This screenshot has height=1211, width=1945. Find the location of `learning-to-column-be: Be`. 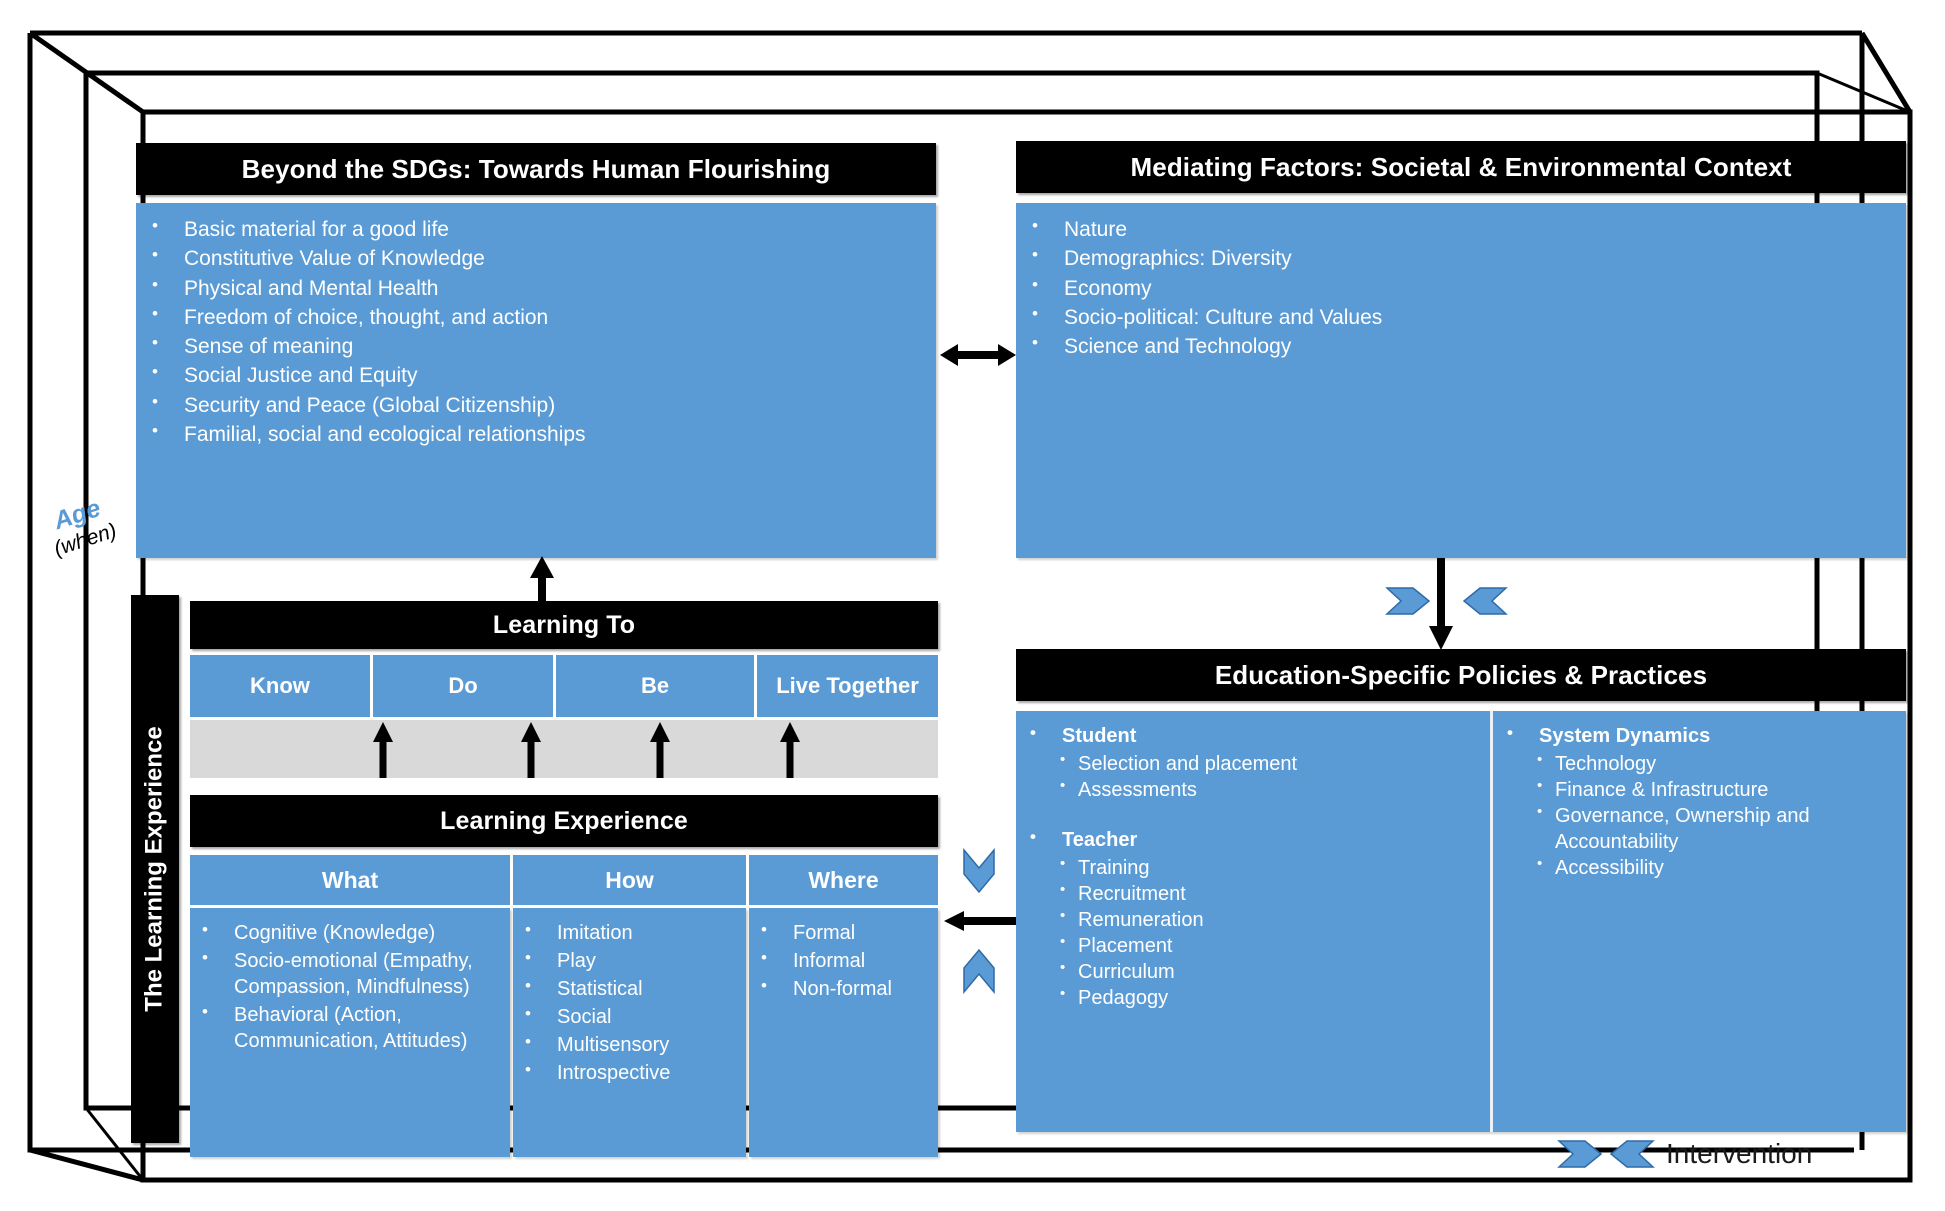

learning-to-column-be: Be is located at coordinates (655, 686).